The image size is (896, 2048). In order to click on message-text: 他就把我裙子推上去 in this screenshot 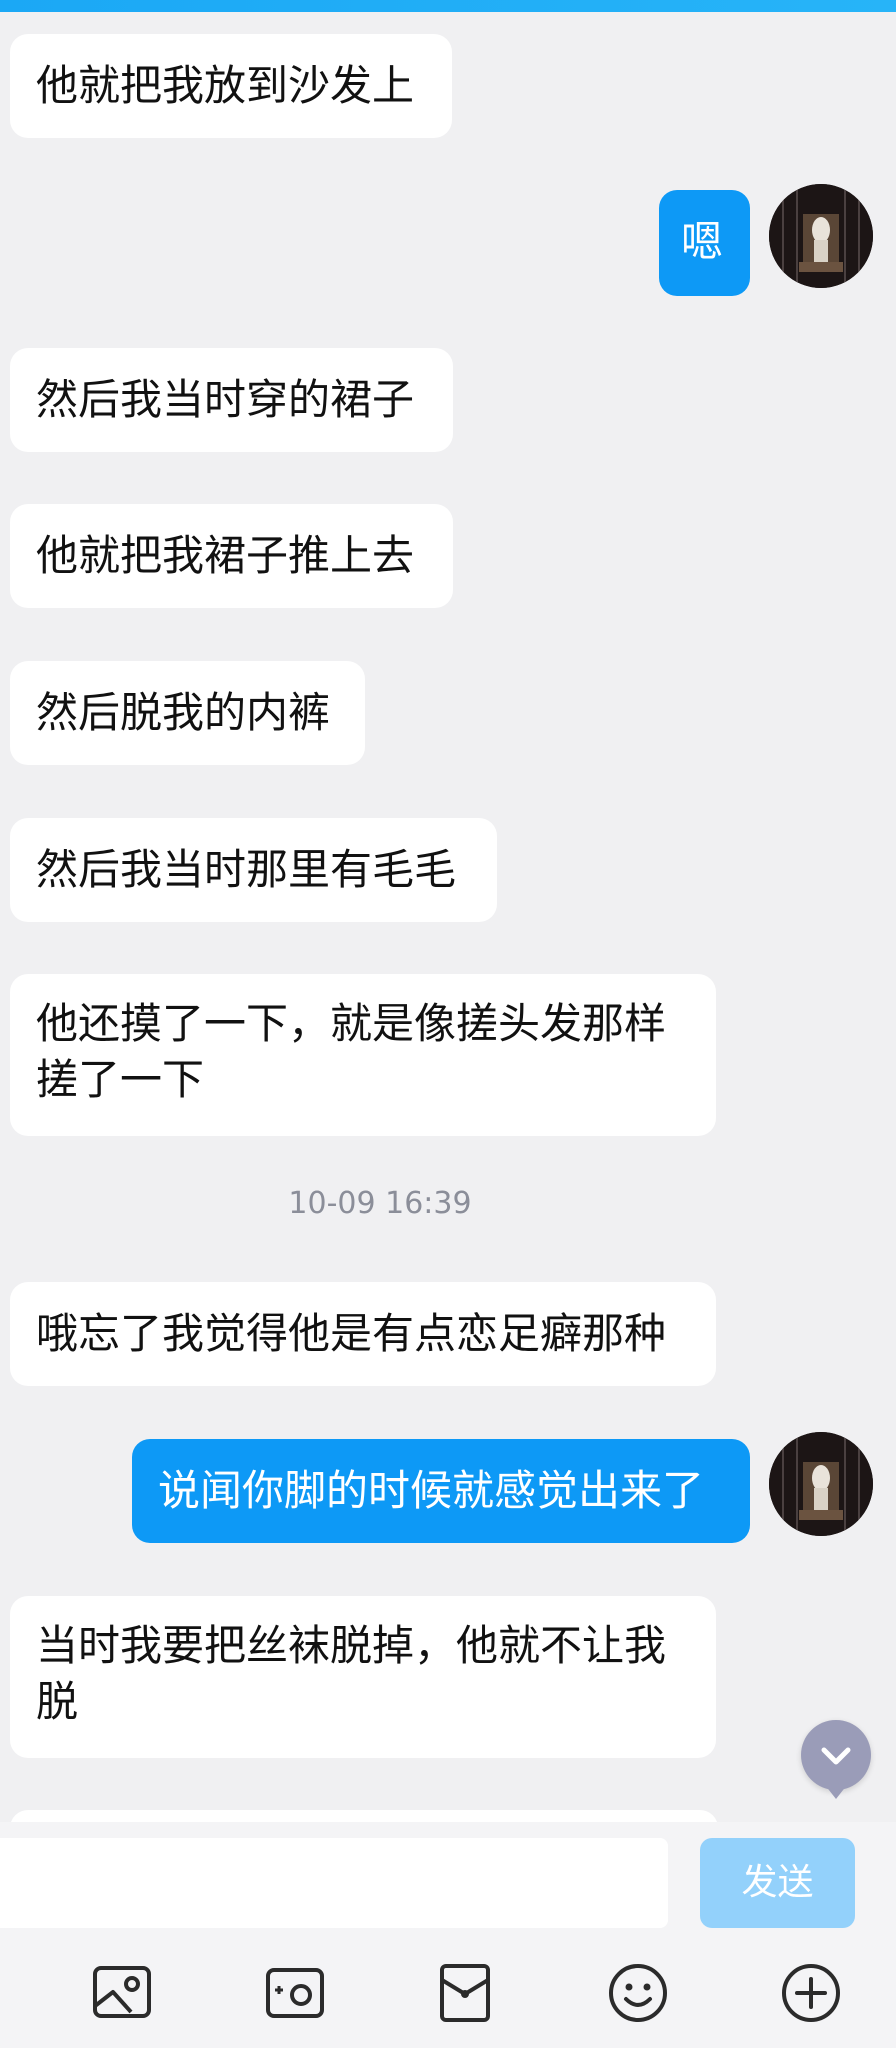, I will do `click(225, 555)`.